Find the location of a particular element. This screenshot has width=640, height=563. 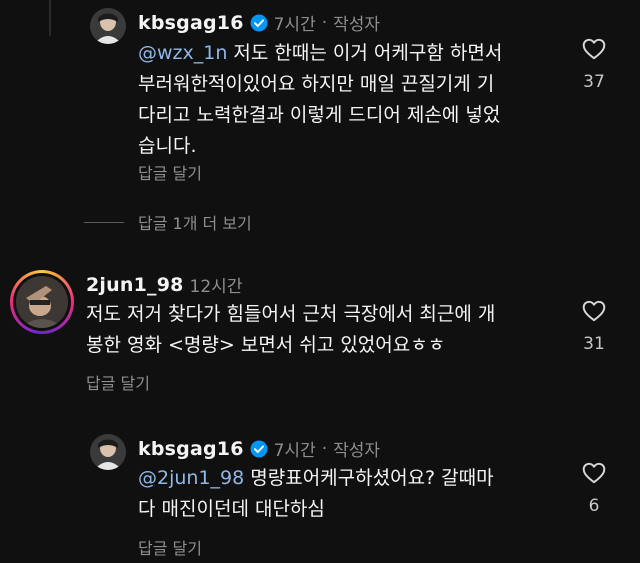

comment-text: @2jun1_98 명량표어케구하셨어요? 갈때마 다 매진이던데 대단하심 is located at coordinates (353, 494).